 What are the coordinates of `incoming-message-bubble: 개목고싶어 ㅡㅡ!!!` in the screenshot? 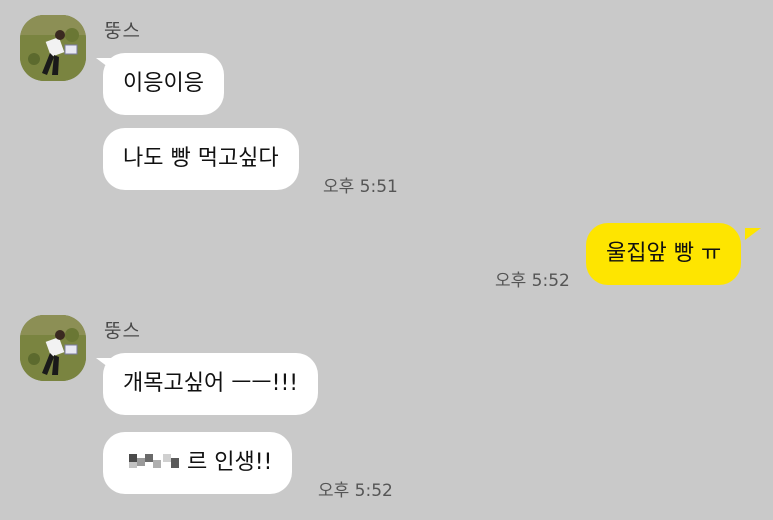 It's located at (211, 384).